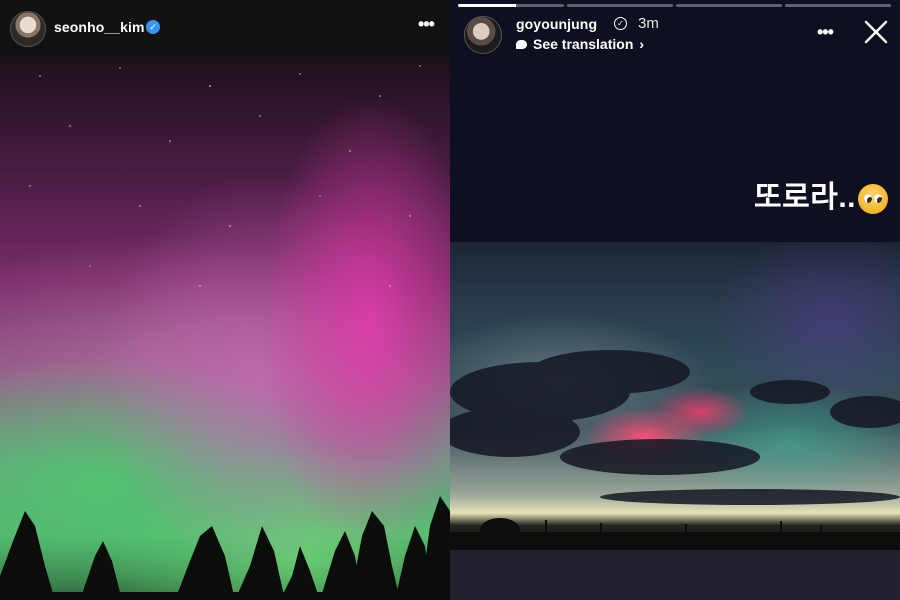 The width and height of the screenshot is (900, 600). What do you see at coordinates (99, 27) in the screenshot?
I see `username: seonho__kim` at bounding box center [99, 27].